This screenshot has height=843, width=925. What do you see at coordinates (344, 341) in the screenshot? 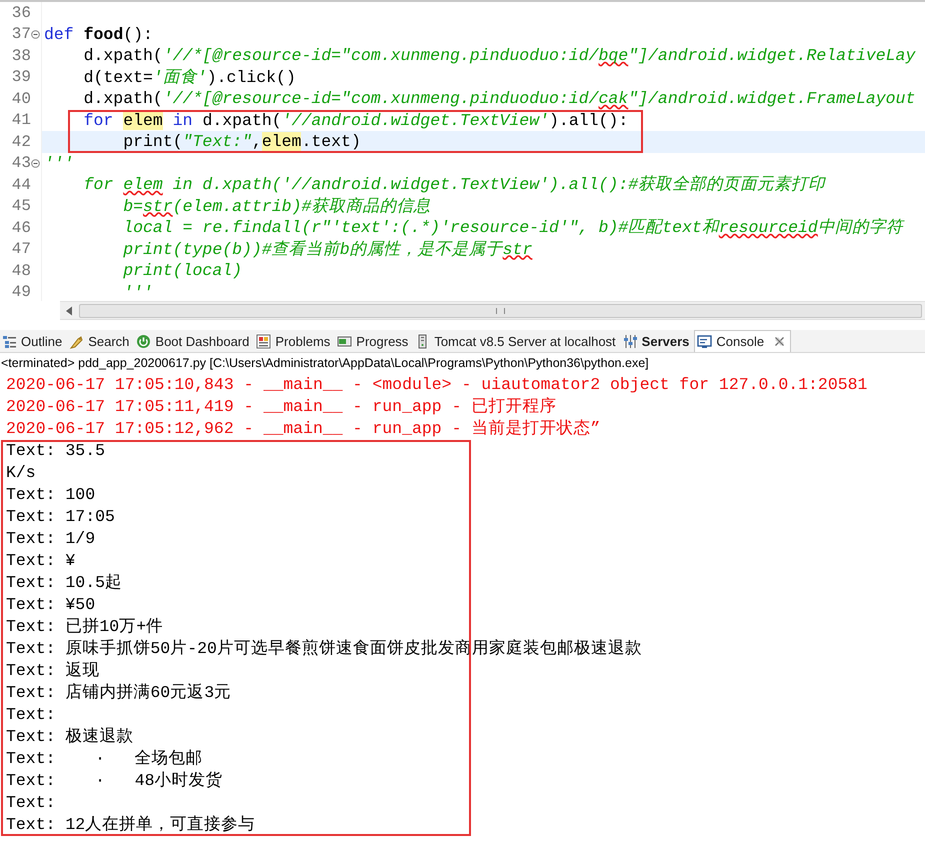
I see `progress-bar-icon` at bounding box center [344, 341].